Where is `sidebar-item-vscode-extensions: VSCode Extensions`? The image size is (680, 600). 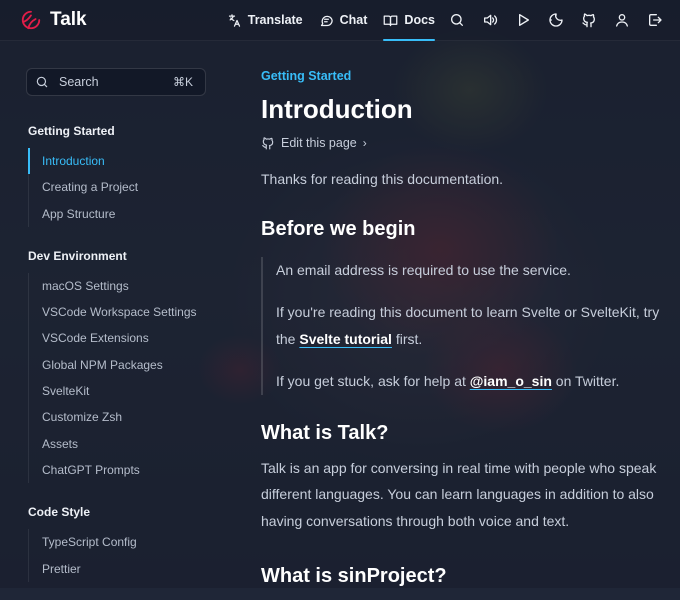
sidebar-item-vscode-extensions: VSCode Extensions is located at coordinates (128, 338).